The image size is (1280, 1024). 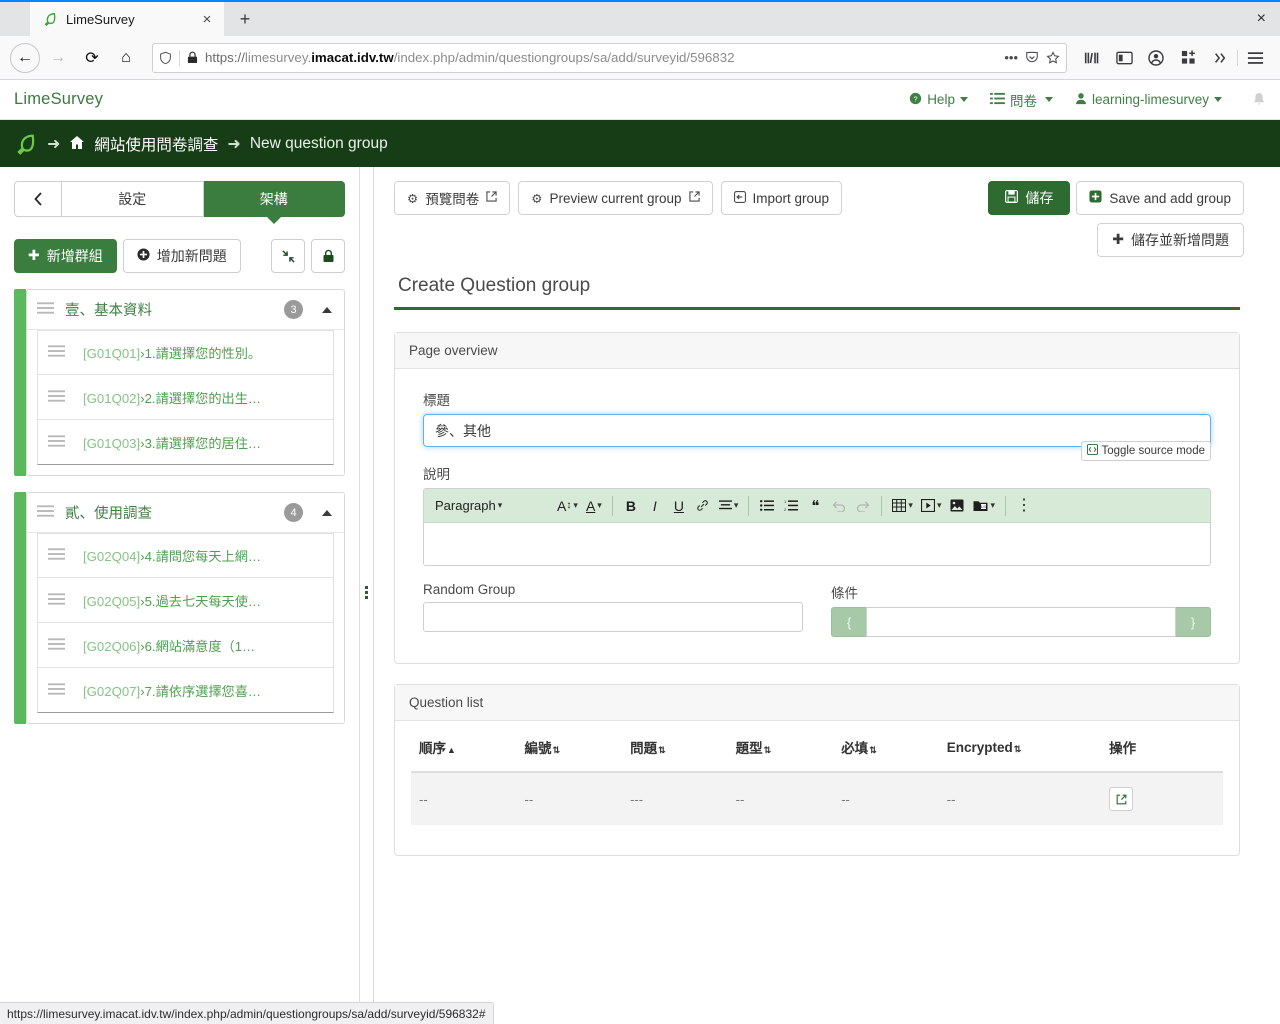 I want to click on user-icon, so click(x=1081, y=100).